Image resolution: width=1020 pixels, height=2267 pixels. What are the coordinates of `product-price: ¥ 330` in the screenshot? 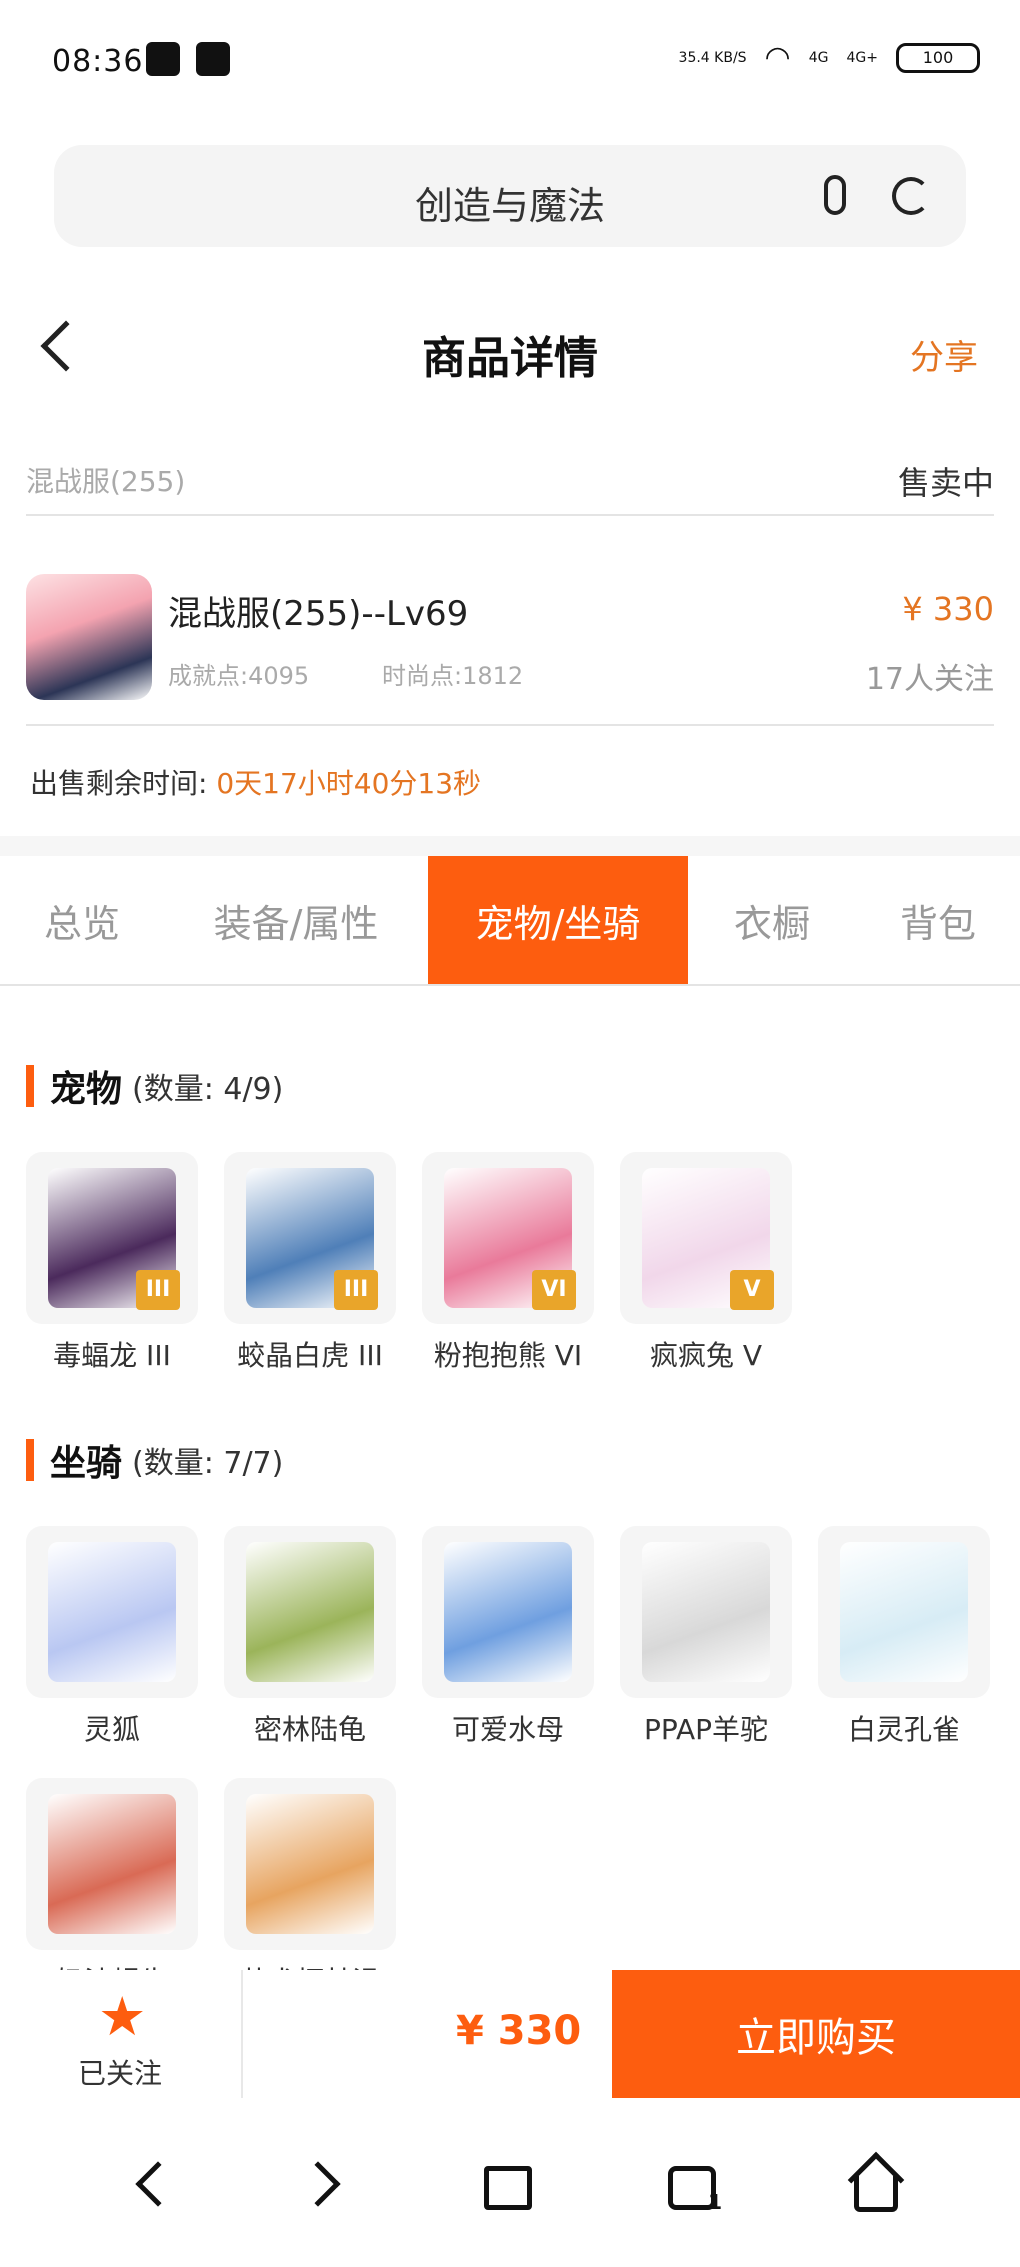 It's located at (948, 609).